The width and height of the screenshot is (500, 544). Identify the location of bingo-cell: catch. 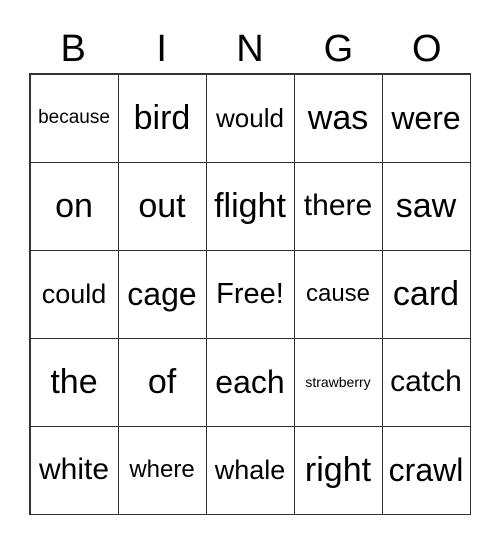
(426, 382).